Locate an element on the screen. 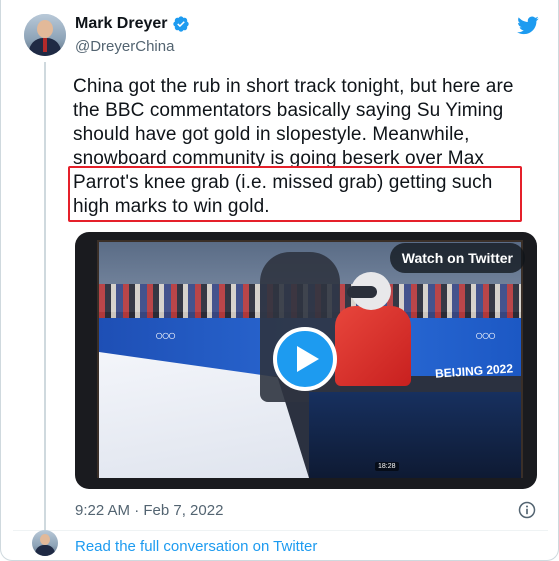 The image size is (559, 561). tweet-timestamp: 9:22 AM · Feb 7, 2022 is located at coordinates (149, 510).